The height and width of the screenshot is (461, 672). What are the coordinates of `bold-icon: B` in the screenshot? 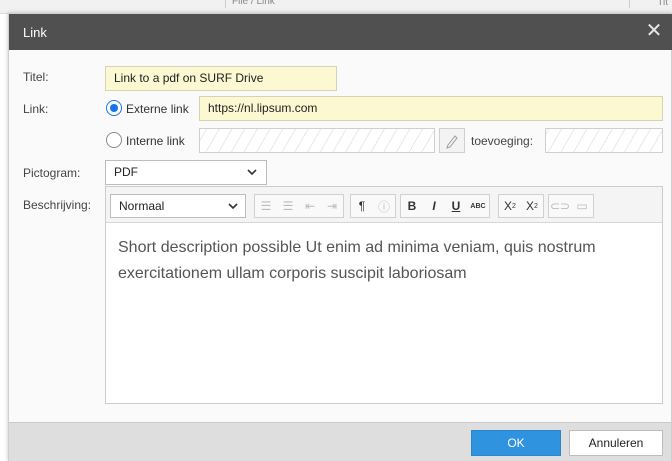 It's located at (412, 206).